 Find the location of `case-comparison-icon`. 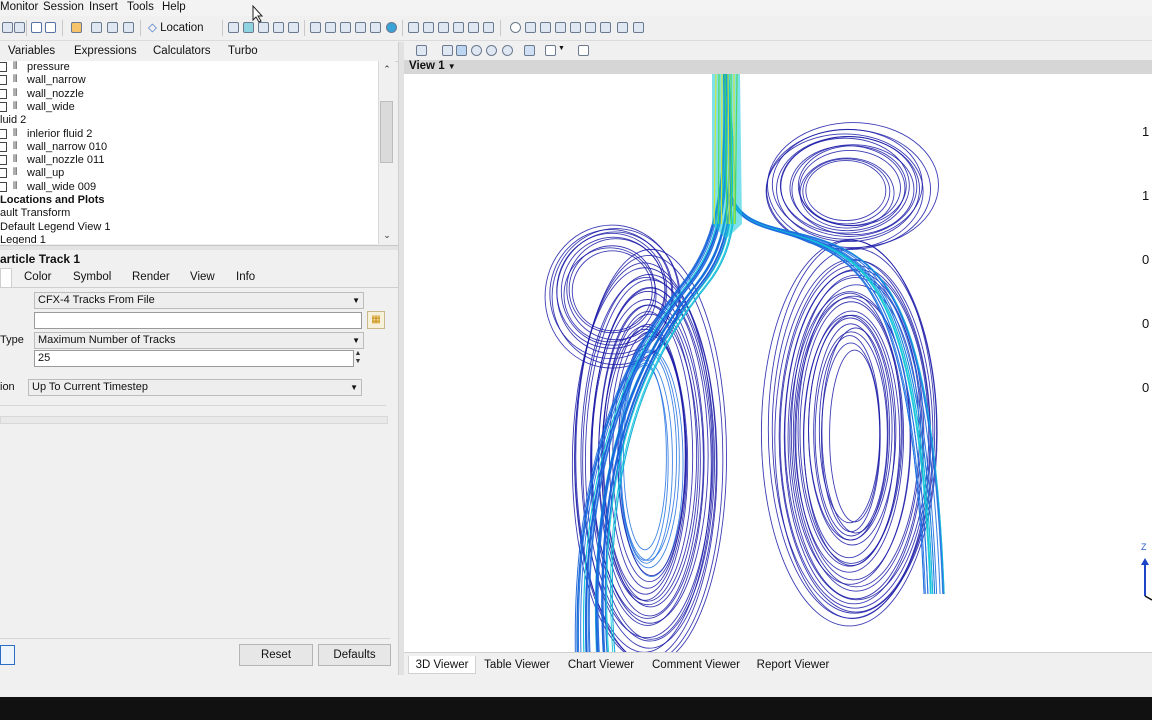

case-comparison-icon is located at coordinates (622, 27).